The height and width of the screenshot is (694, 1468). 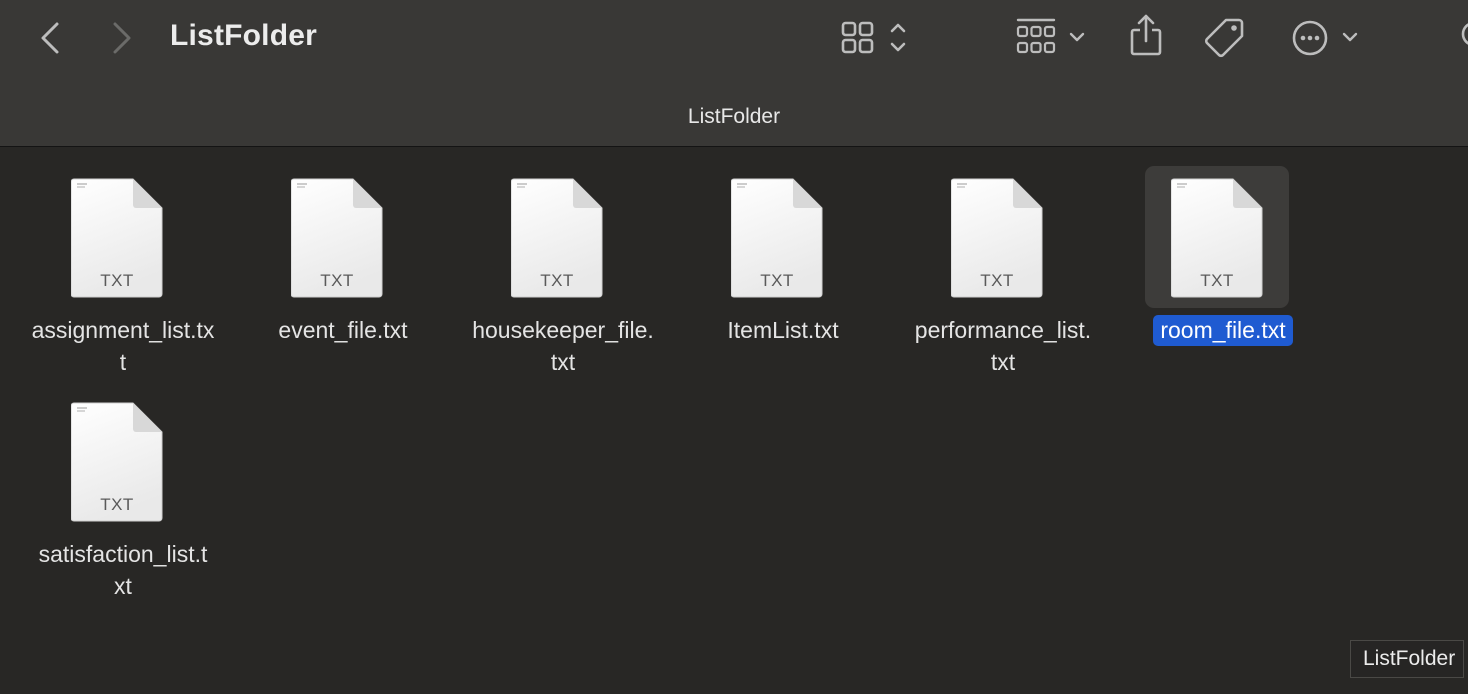 What do you see at coordinates (734, 38) in the screenshot?
I see `toolbar: ListFolder` at bounding box center [734, 38].